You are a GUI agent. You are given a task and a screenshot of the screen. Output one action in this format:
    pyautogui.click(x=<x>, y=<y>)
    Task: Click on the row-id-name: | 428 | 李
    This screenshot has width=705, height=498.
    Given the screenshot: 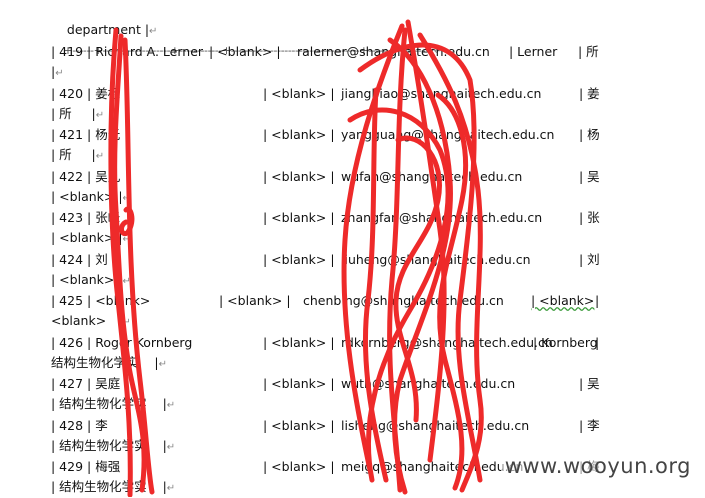 What is the action you would take?
    pyautogui.click(x=79, y=425)
    